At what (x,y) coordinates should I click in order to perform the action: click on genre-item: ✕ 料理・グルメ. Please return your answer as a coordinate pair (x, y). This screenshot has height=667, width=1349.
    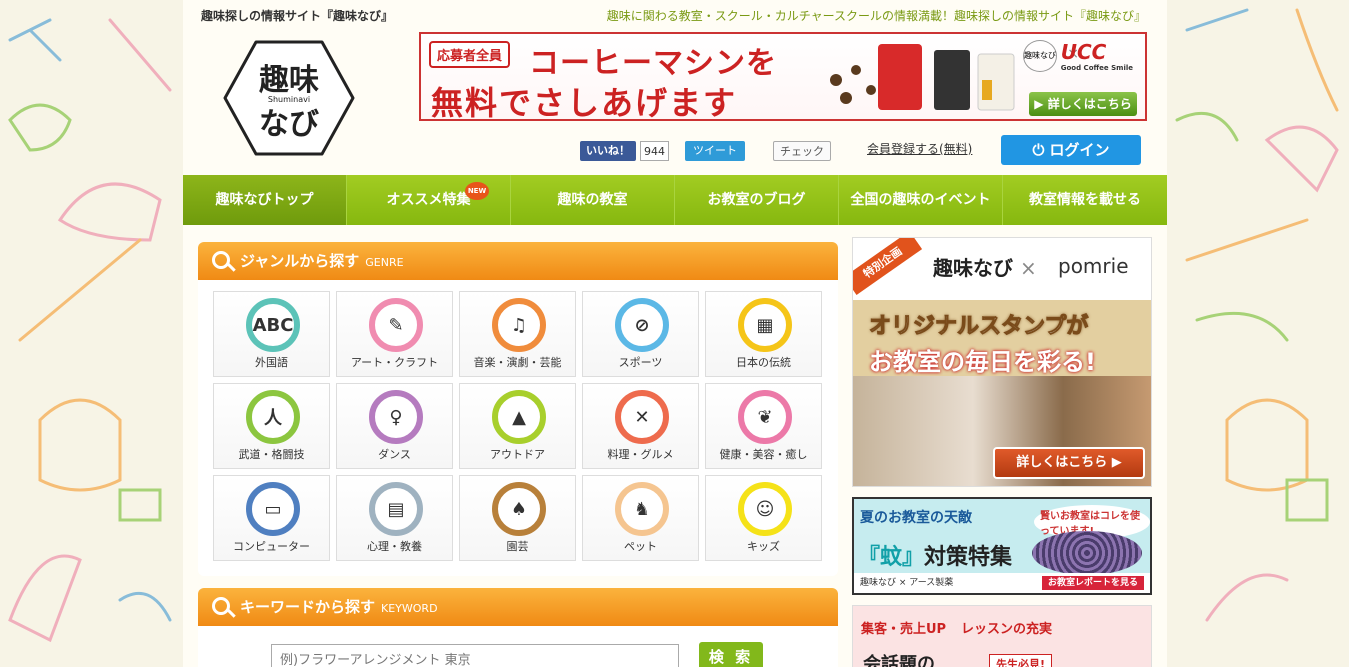
    Looking at the image, I should click on (640, 426).